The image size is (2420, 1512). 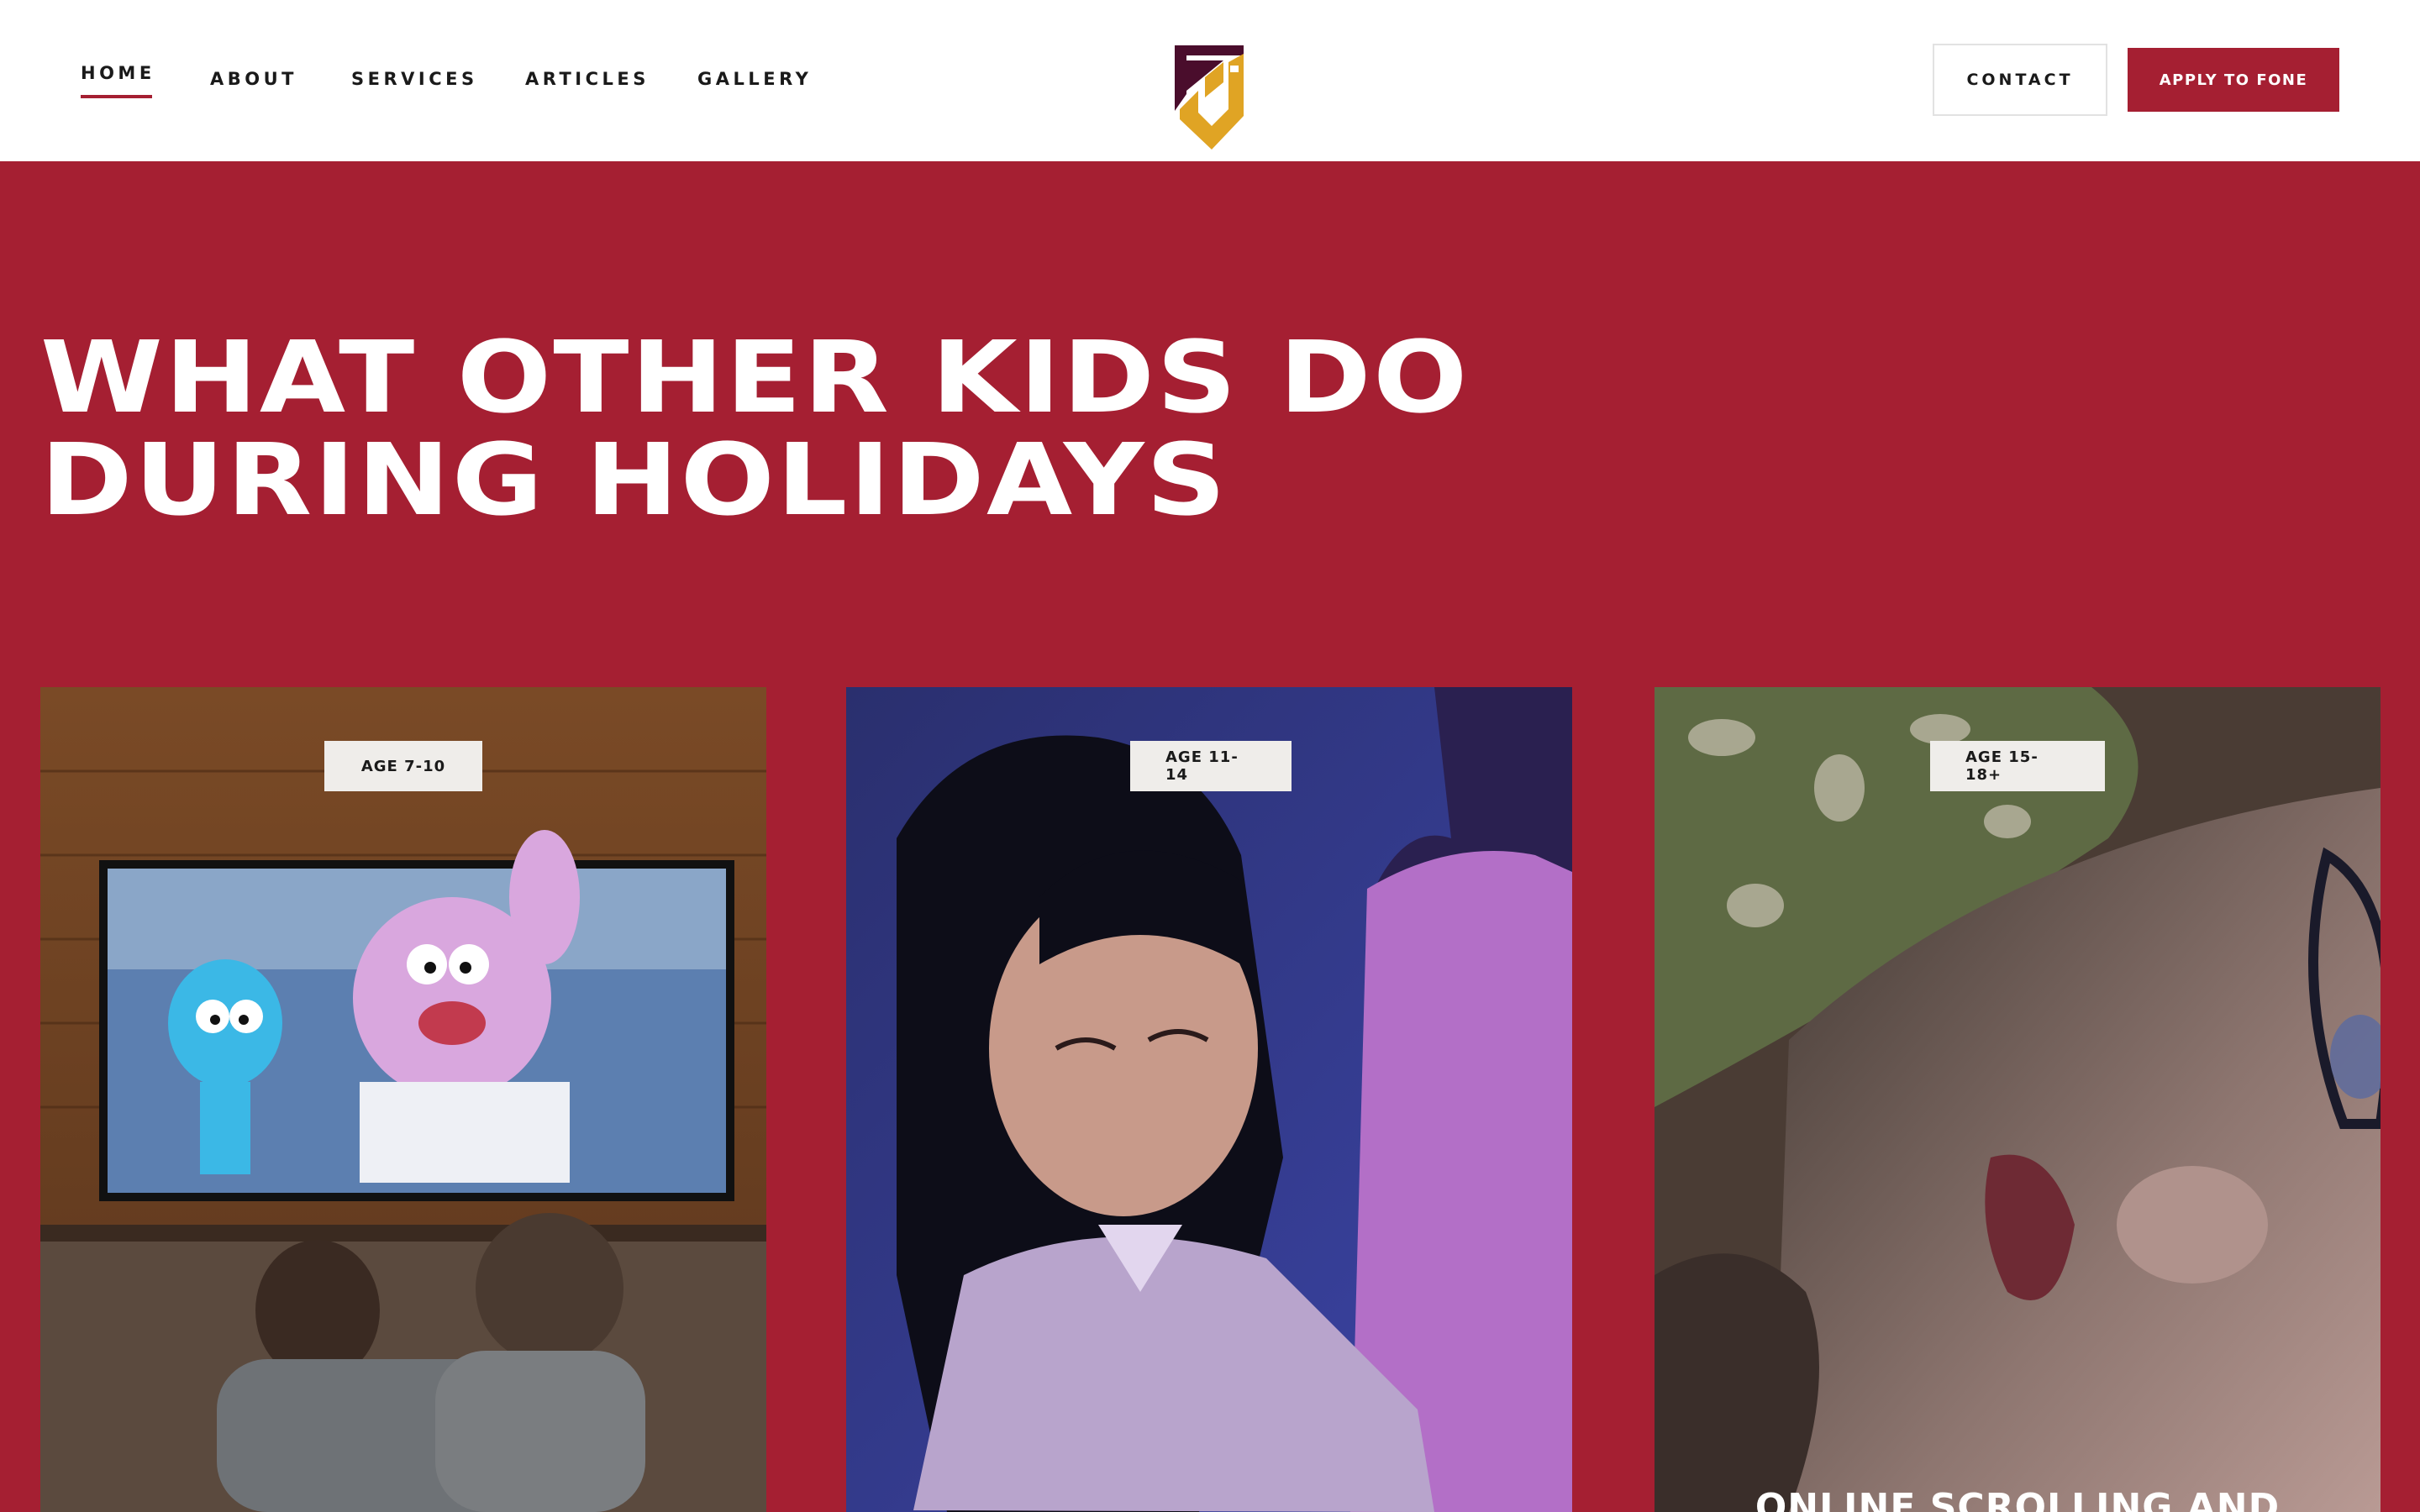 What do you see at coordinates (1210, 97) in the screenshot?
I see `fone-logo` at bounding box center [1210, 97].